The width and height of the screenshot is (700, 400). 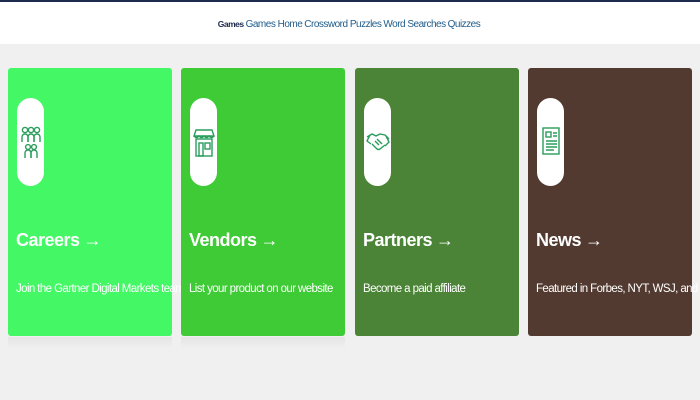 I want to click on nav-link-games-home: Games Home, so click(x=274, y=24).